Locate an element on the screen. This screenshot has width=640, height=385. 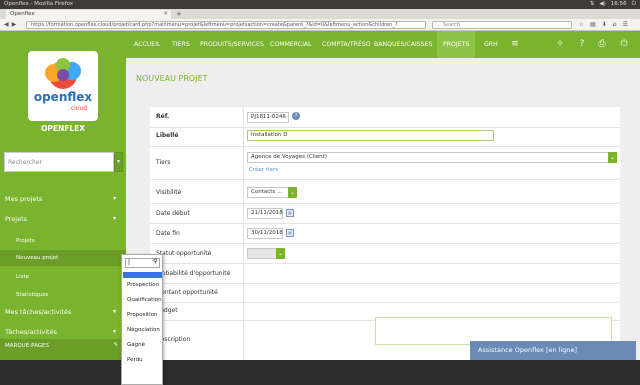
date-debut-label: Date début is located at coordinates (173, 213).